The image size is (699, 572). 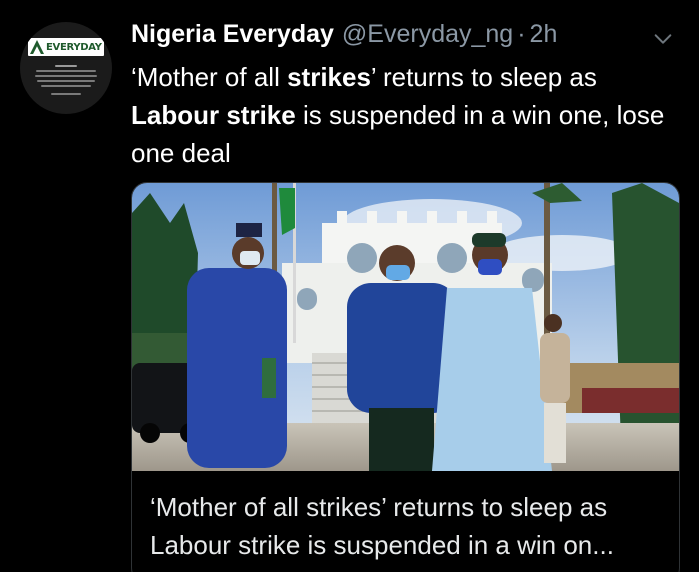 What do you see at coordinates (74, 47) in the screenshot?
I see `avatar-logo-text: EVERYDAY` at bounding box center [74, 47].